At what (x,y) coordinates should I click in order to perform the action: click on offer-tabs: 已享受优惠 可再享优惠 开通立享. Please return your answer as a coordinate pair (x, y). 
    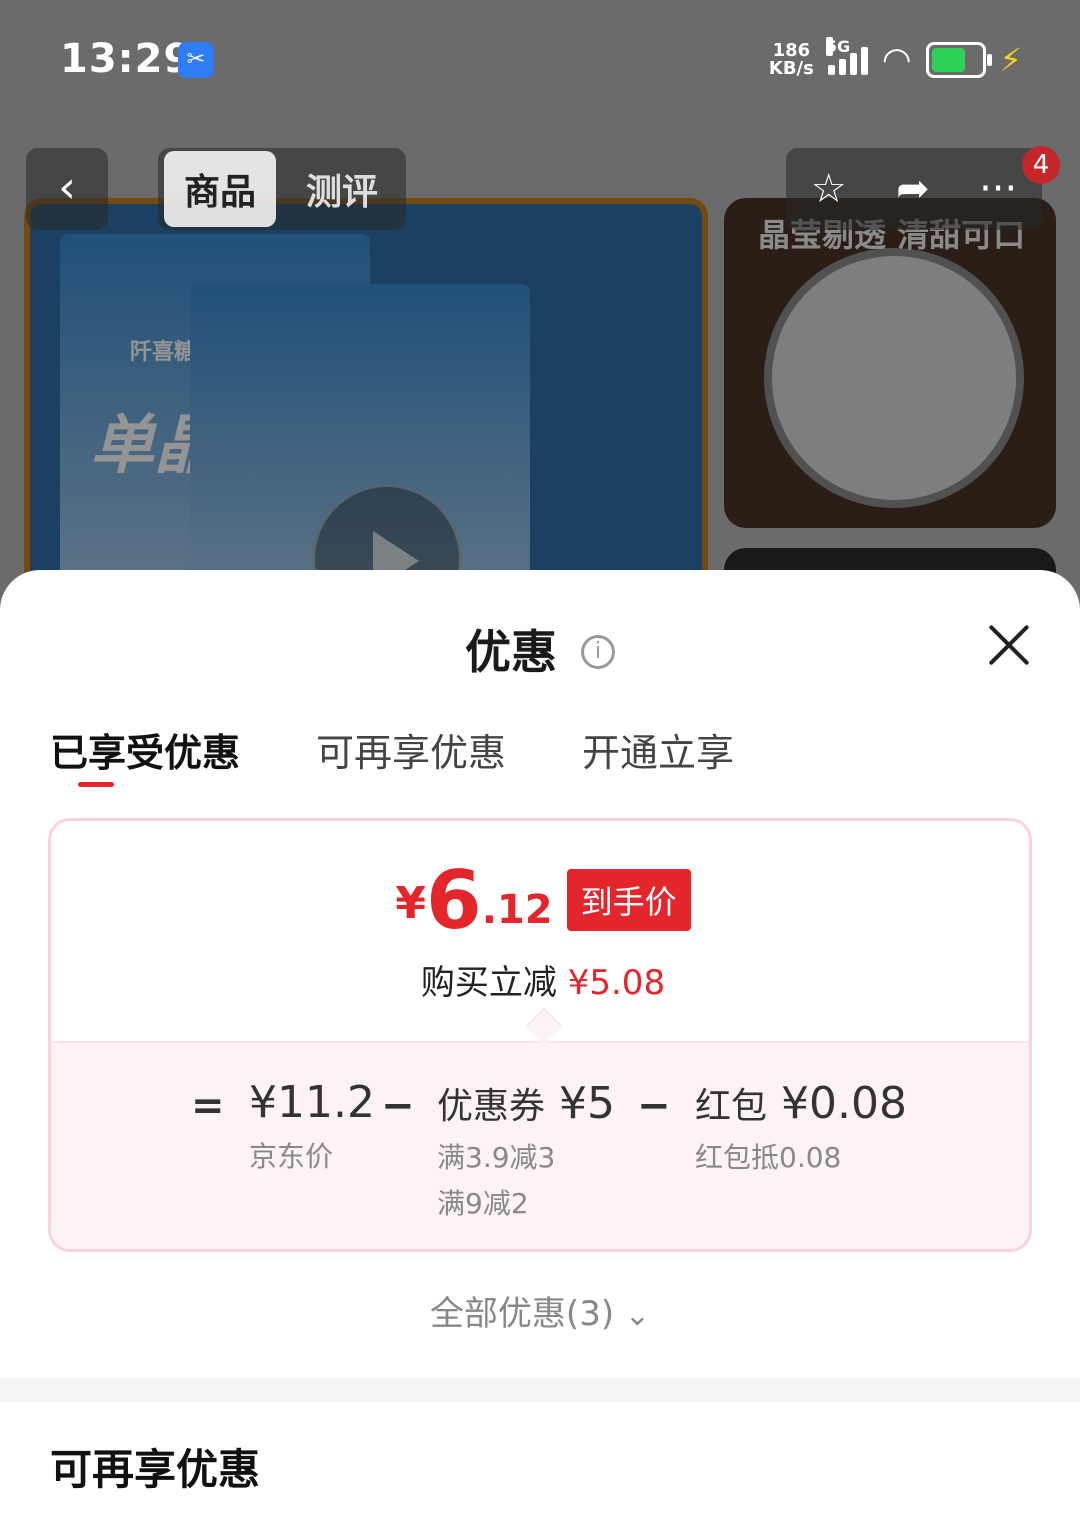
    Looking at the image, I should click on (392, 749).